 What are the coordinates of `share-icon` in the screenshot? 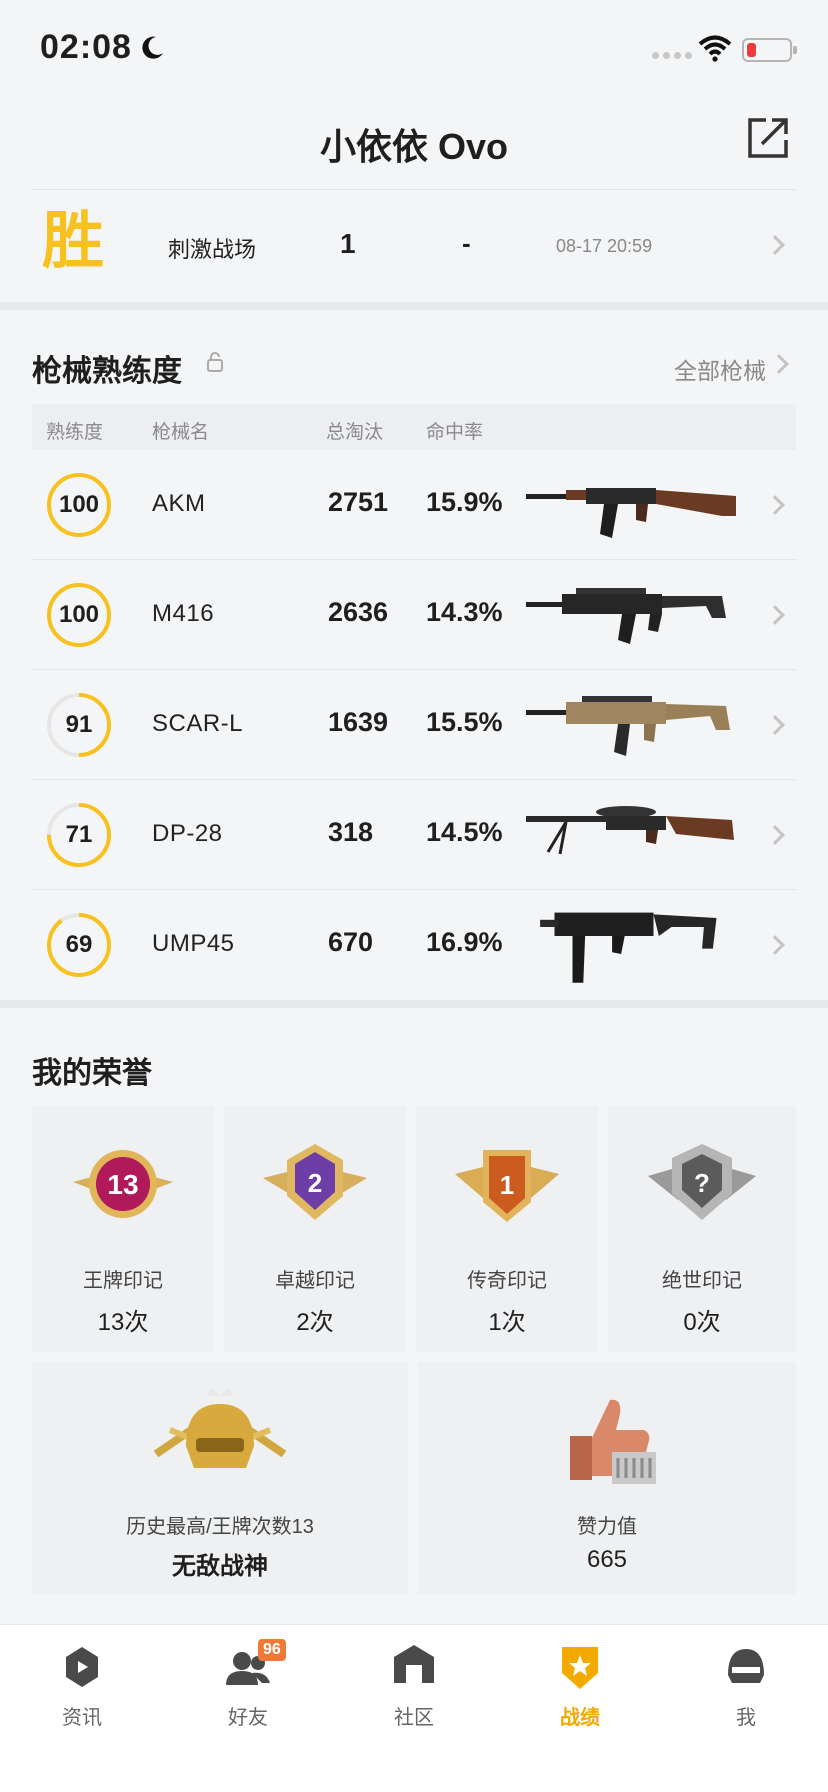 It's located at (768, 138).